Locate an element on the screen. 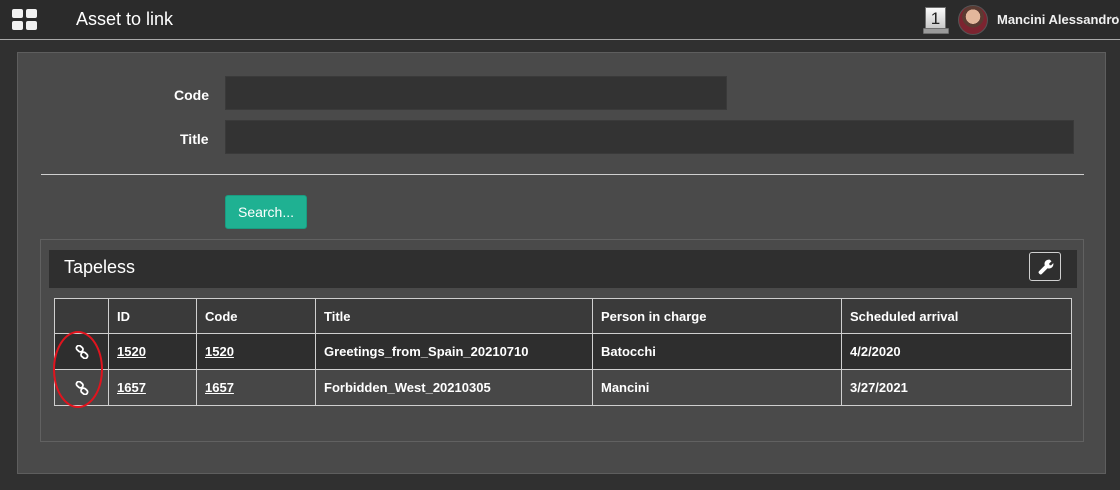  wrench-icon is located at coordinates (1046, 267).